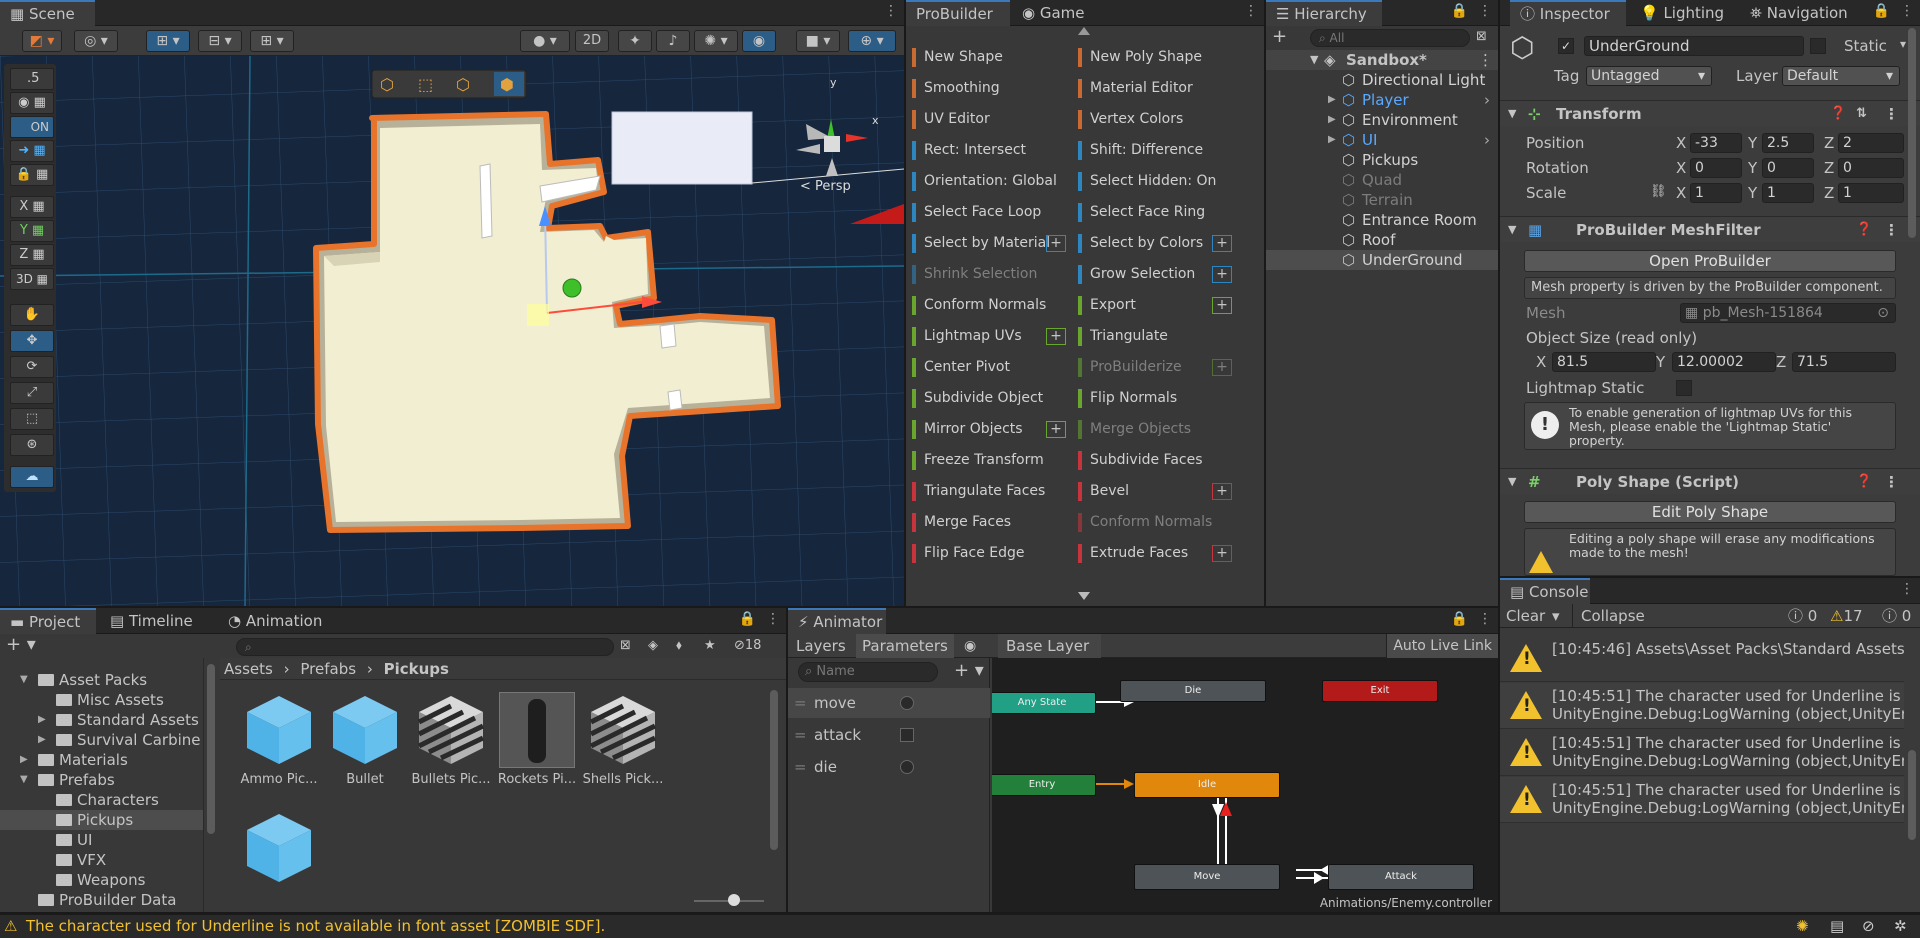  What do you see at coordinates (1159, 119) in the screenshot?
I see `pb-right-item: Vertex Colors` at bounding box center [1159, 119].